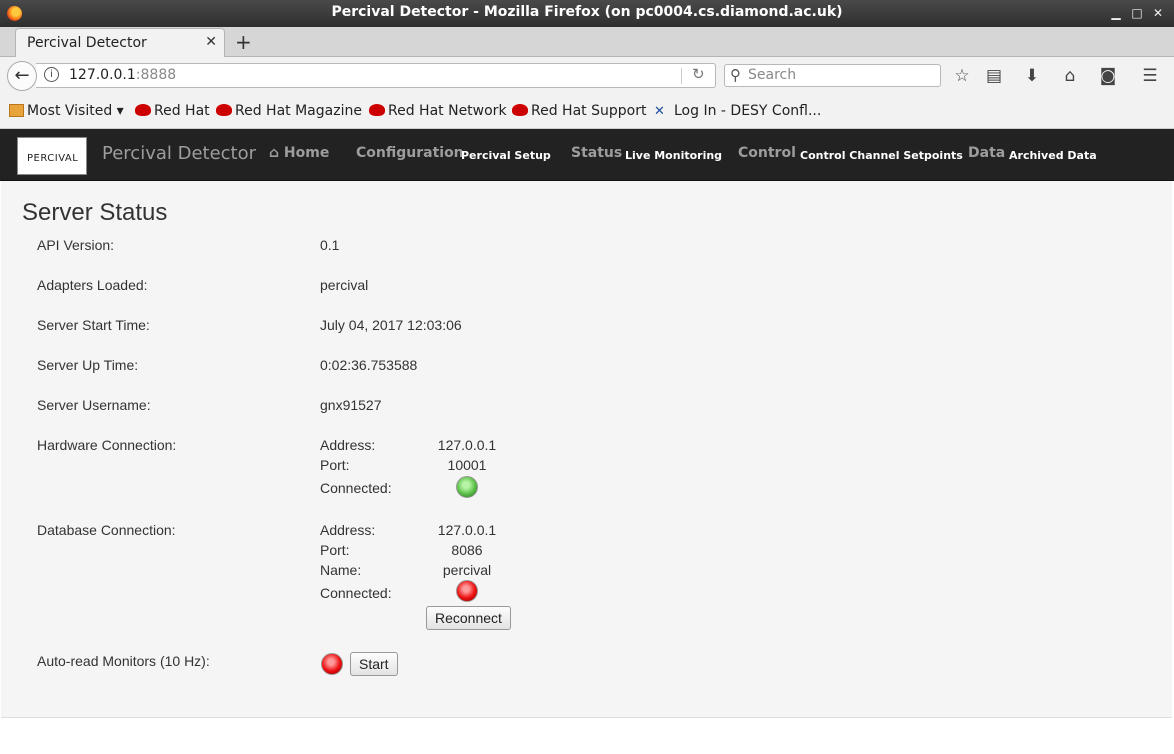 The width and height of the screenshot is (1174, 754). I want to click on nav-status-sub: Live Monitoring, so click(673, 155).